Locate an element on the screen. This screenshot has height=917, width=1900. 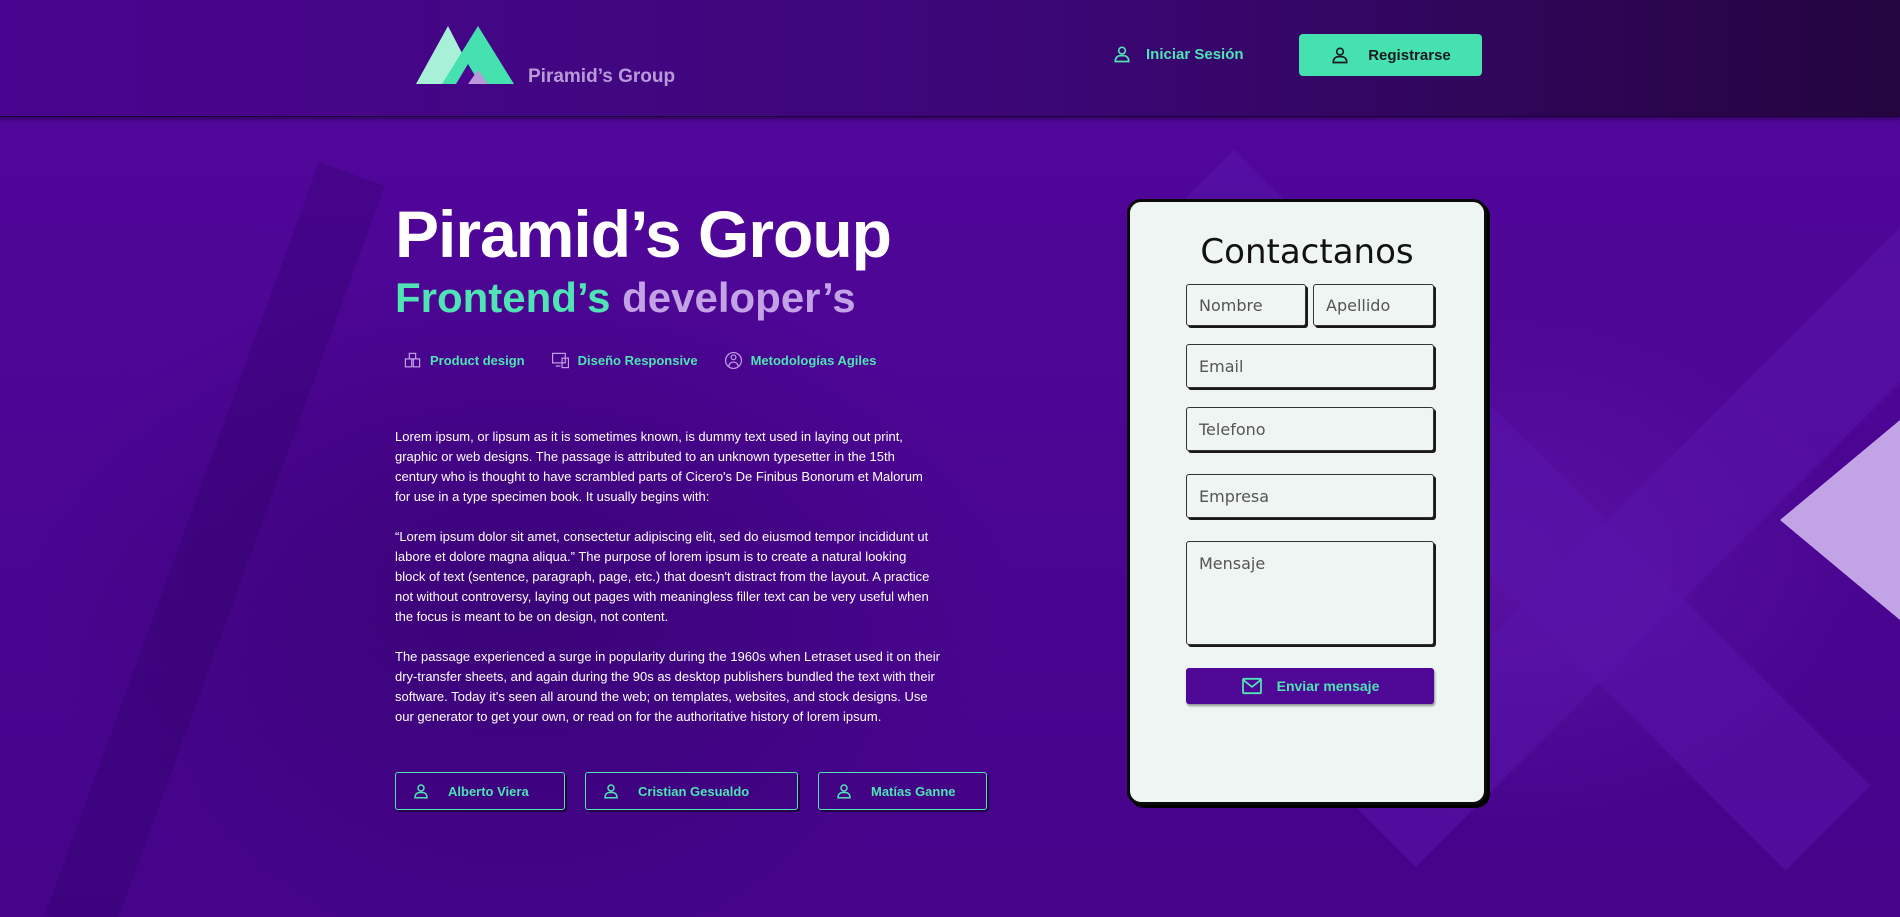
decorative-triangle is located at coordinates (1840, 520).